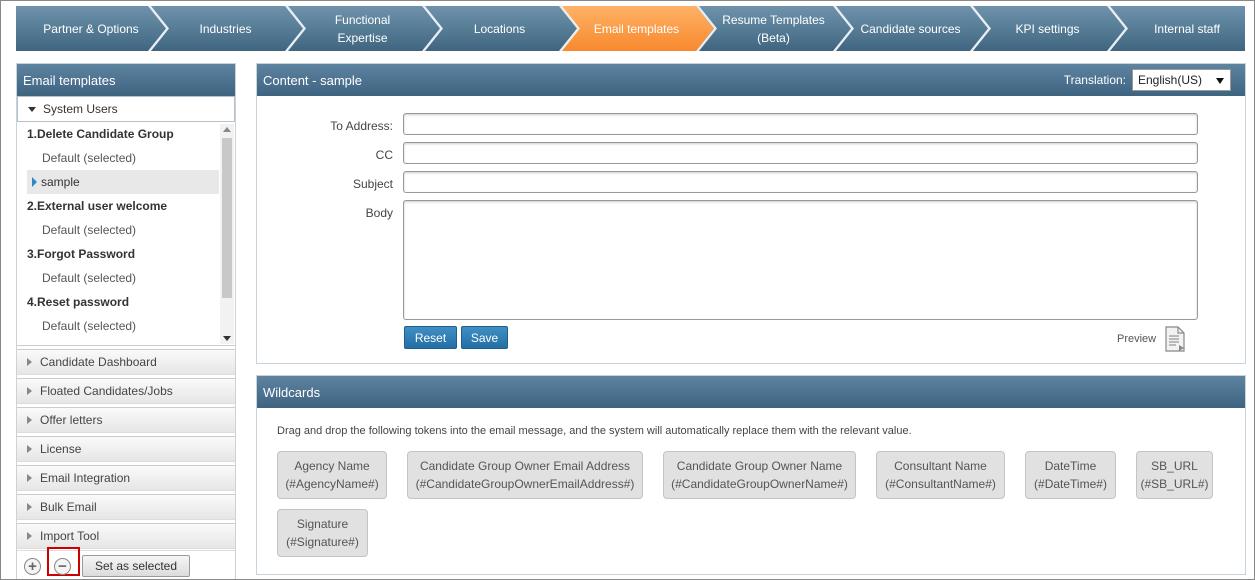 This screenshot has height=580, width=1255. I want to click on token-code: (#AgencyName#), so click(332, 484).